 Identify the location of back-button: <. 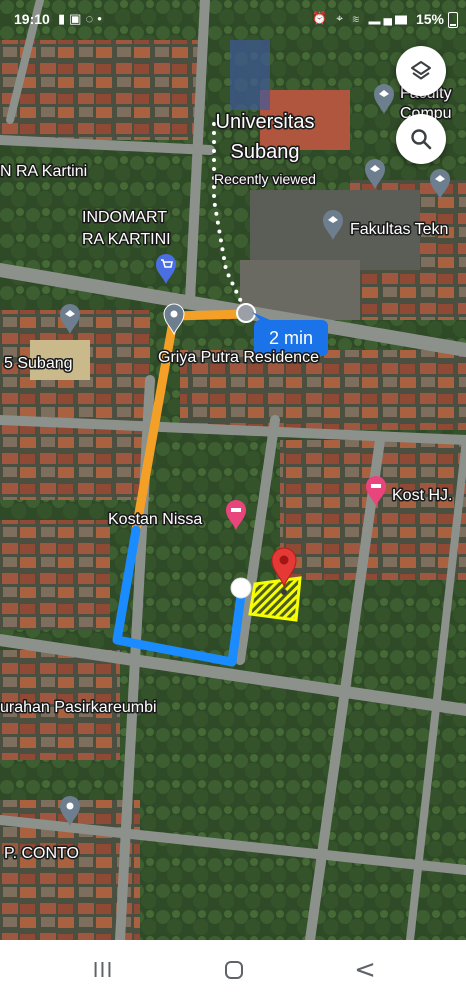
(365, 970).